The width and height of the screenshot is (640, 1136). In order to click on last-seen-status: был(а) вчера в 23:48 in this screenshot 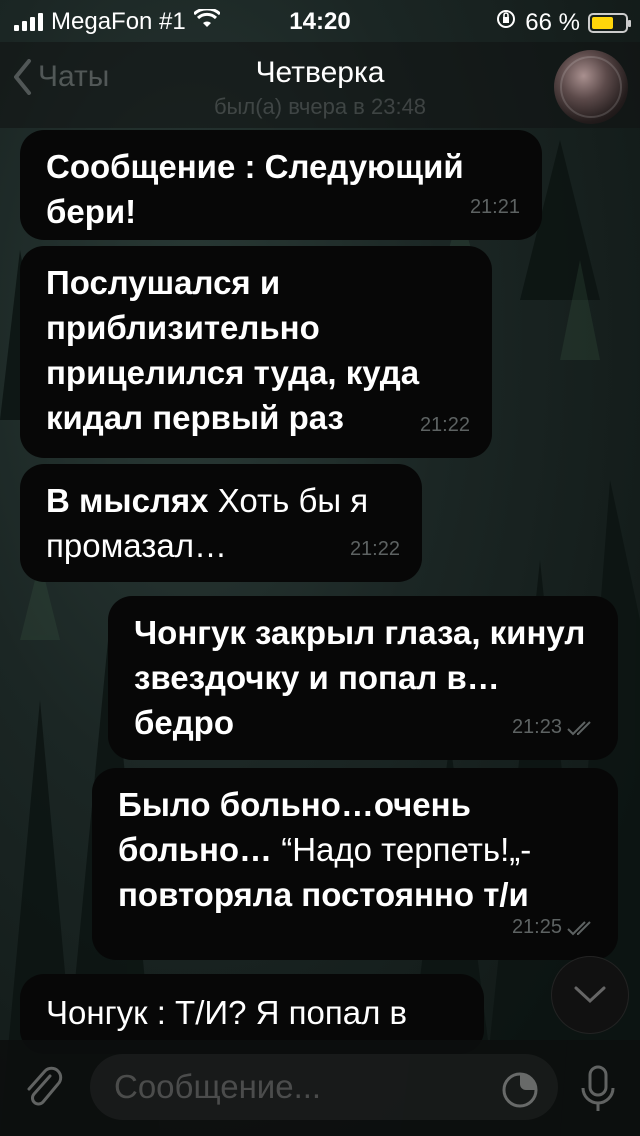, I will do `click(320, 106)`.